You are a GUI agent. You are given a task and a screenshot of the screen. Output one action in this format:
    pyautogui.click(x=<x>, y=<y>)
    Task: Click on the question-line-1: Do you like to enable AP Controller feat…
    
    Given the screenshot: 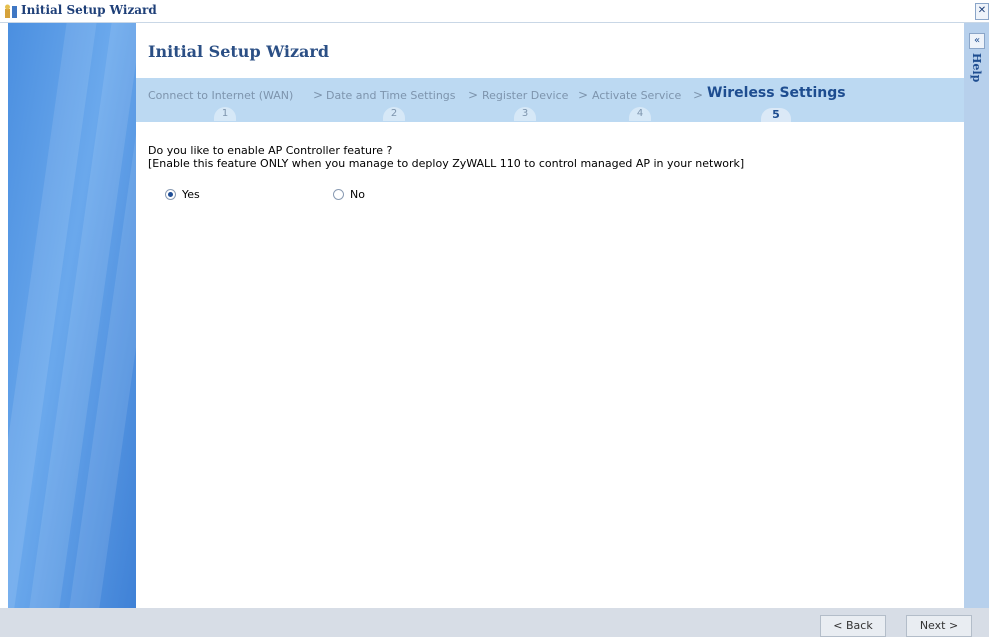 What is the action you would take?
    pyautogui.click(x=270, y=150)
    